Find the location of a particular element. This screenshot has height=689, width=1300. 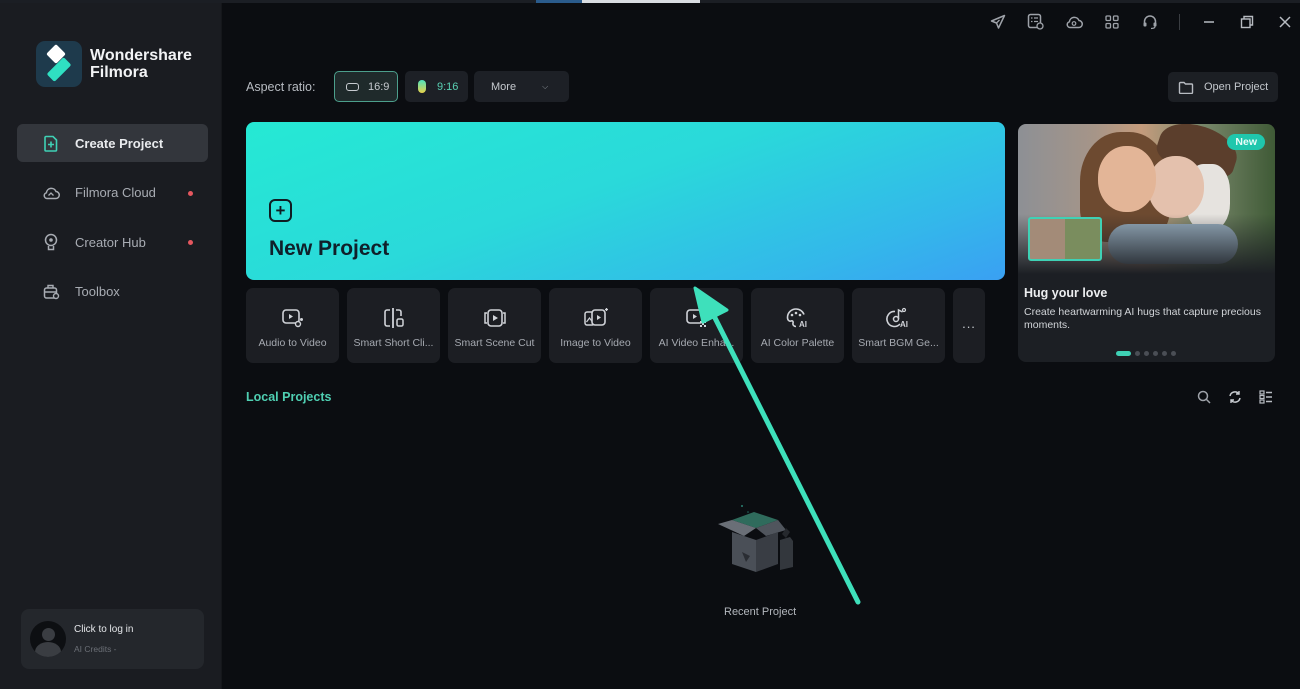

restore-icon is located at coordinates (1246, 21).